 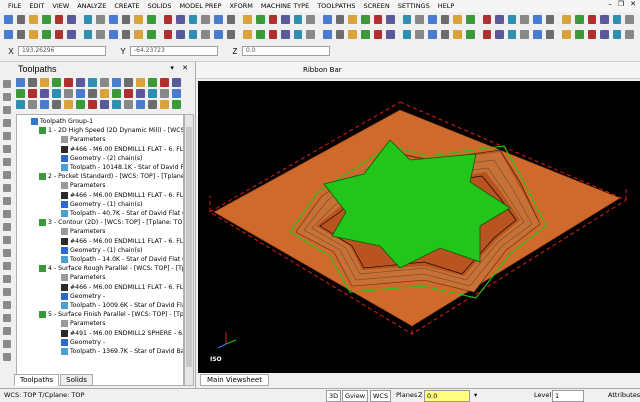 What do you see at coordinates (200, 6) in the screenshot?
I see `menu-item-model-prep: MODEL PREP` at bounding box center [200, 6].